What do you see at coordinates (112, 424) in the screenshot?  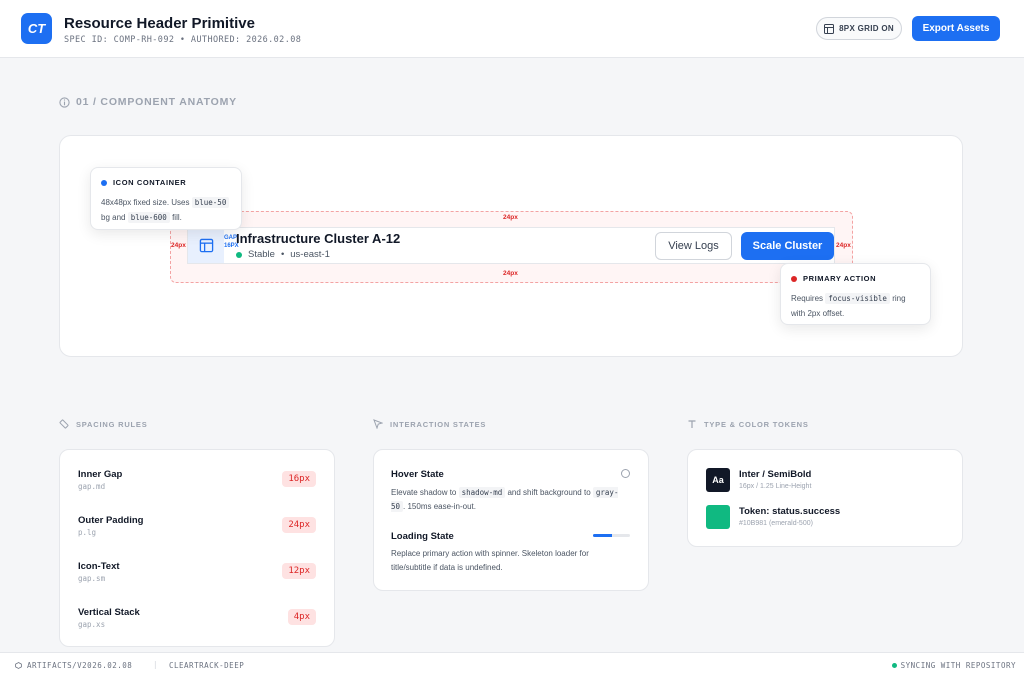 I see `spacing-rules-title: SPACING RULES` at bounding box center [112, 424].